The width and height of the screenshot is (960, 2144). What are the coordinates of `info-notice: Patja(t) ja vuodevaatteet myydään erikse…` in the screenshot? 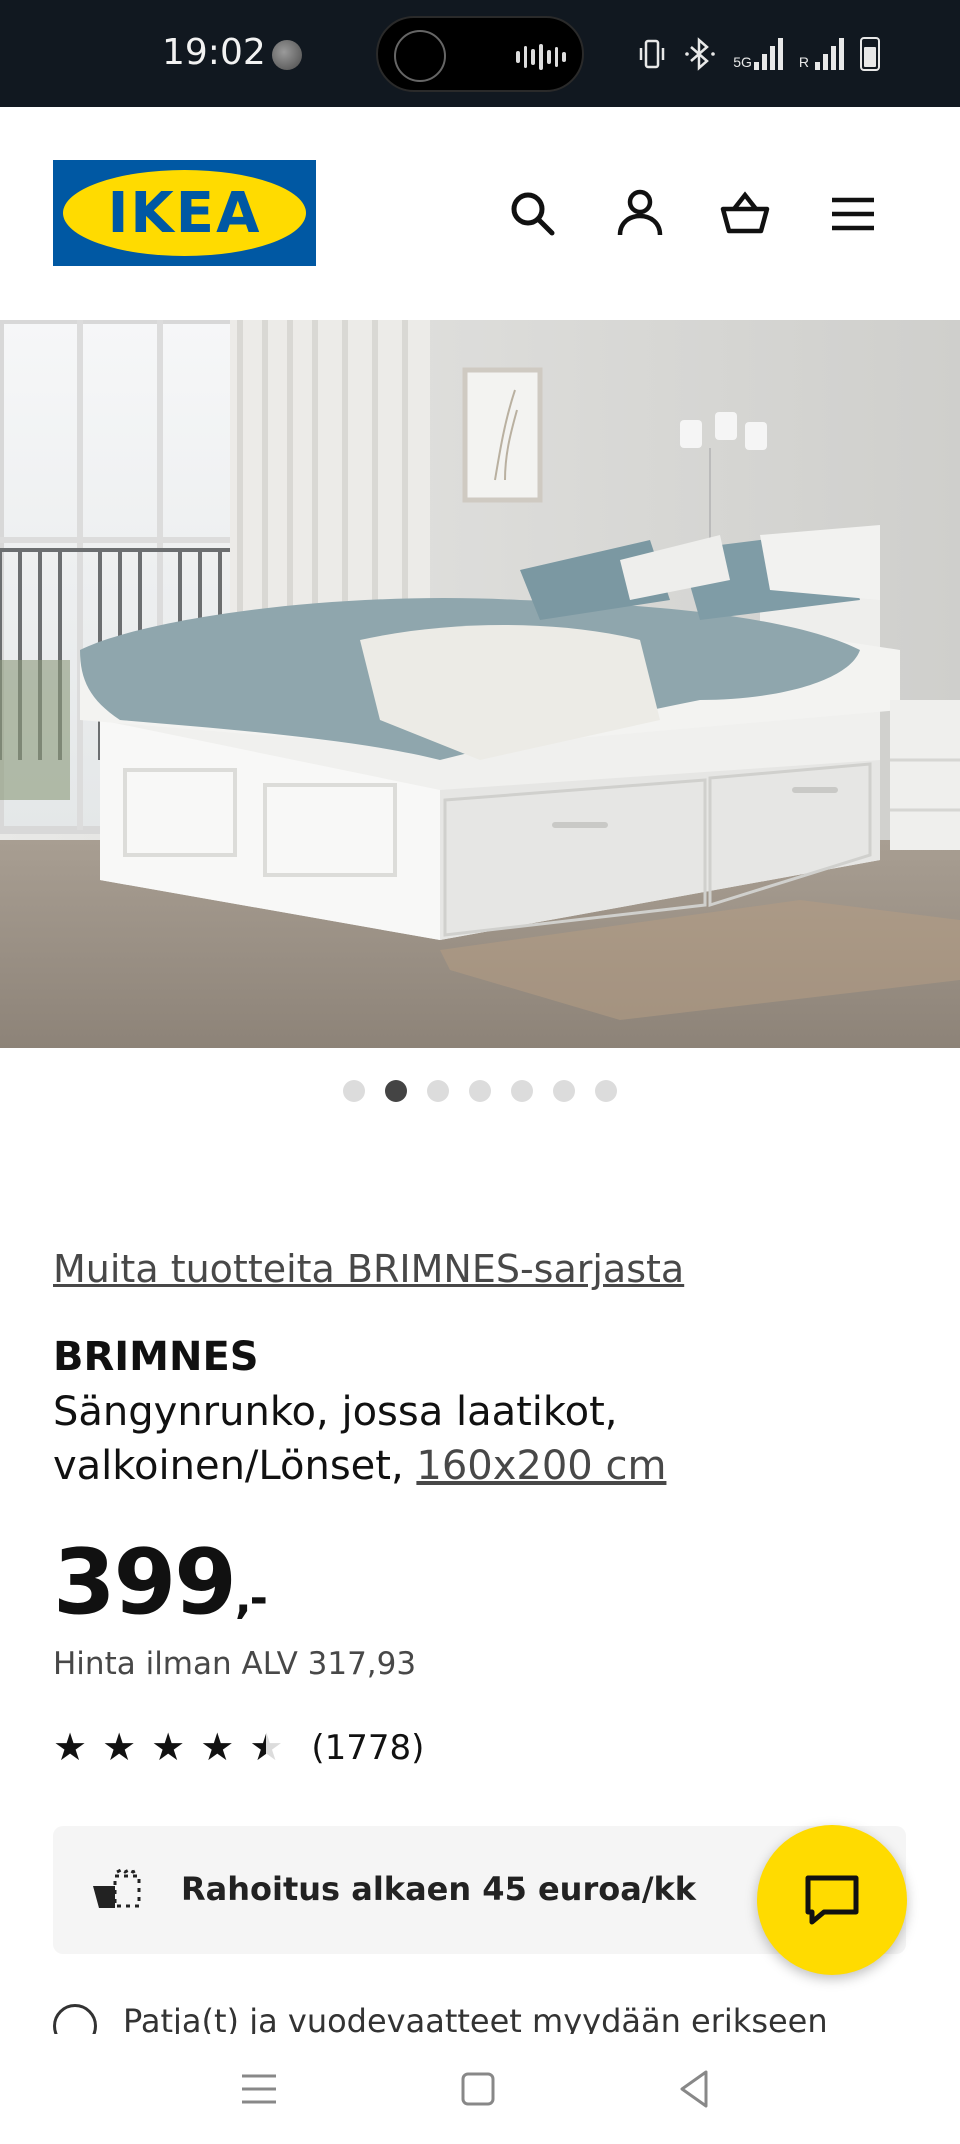 It's located at (483, 2016).